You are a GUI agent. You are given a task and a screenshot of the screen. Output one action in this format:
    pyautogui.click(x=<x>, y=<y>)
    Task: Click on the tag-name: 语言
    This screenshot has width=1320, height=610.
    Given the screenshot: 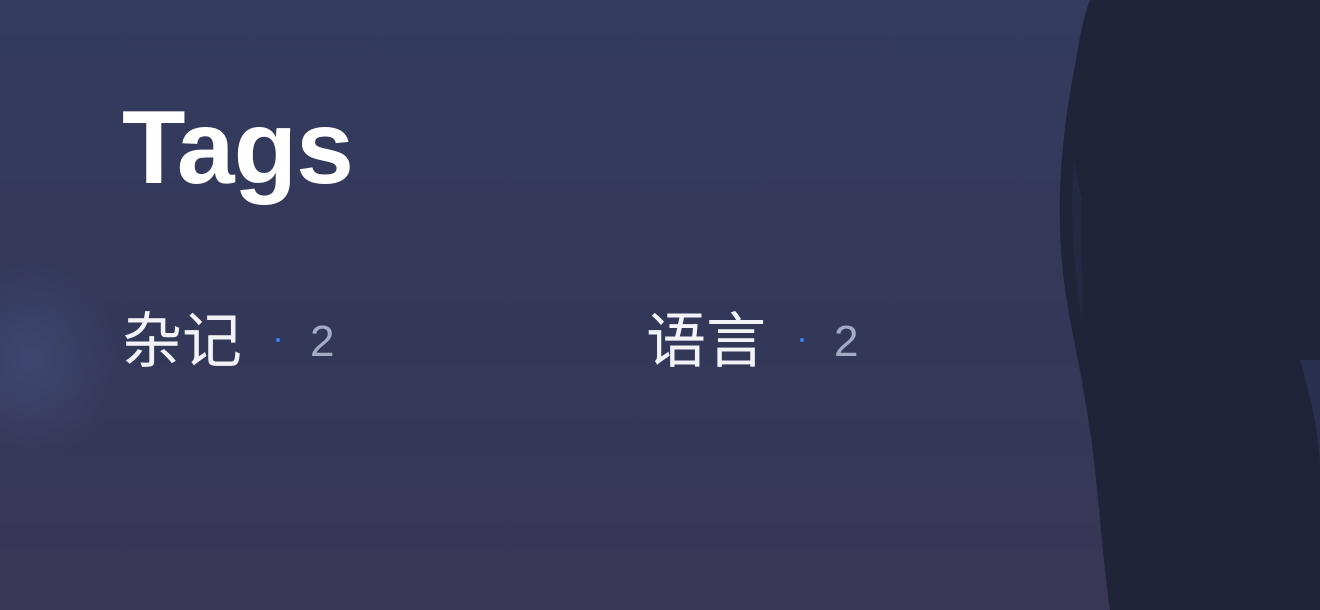 What is the action you would take?
    pyautogui.click(x=706, y=342)
    